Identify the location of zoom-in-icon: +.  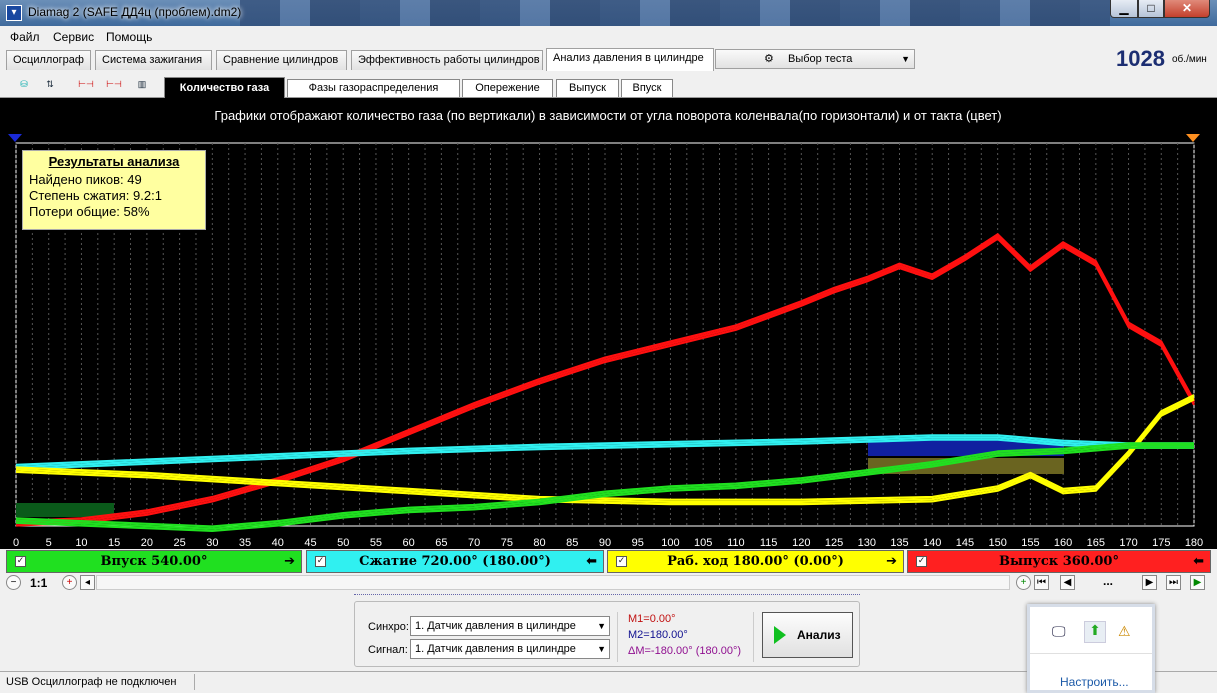
(69, 582).